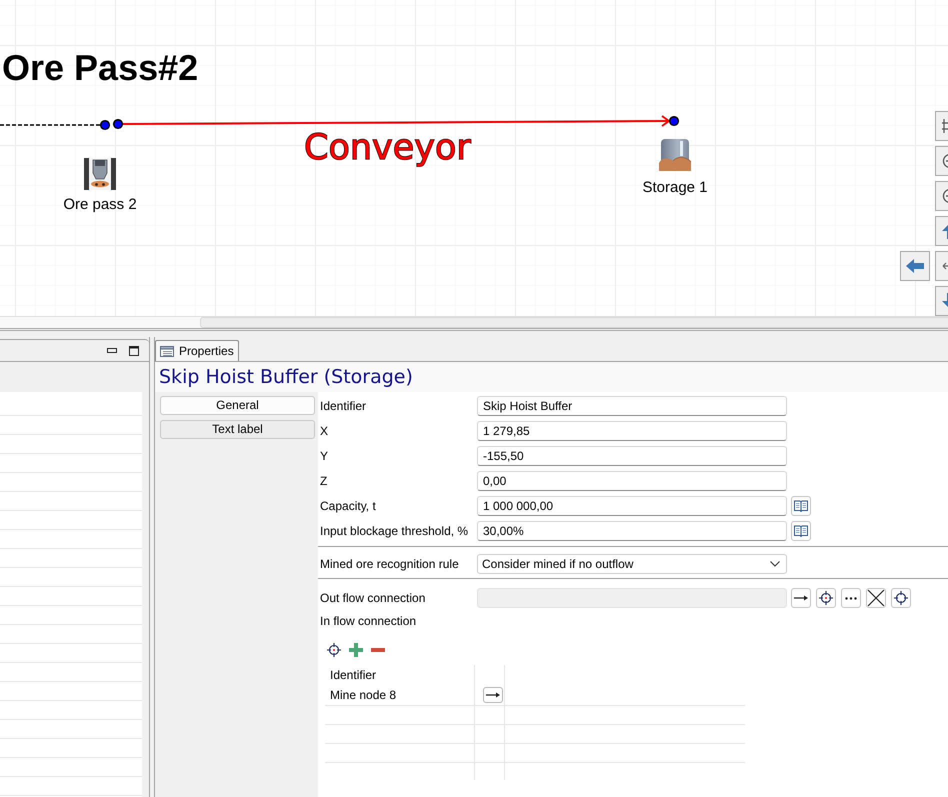  I want to click on field-label: Y, so click(324, 456).